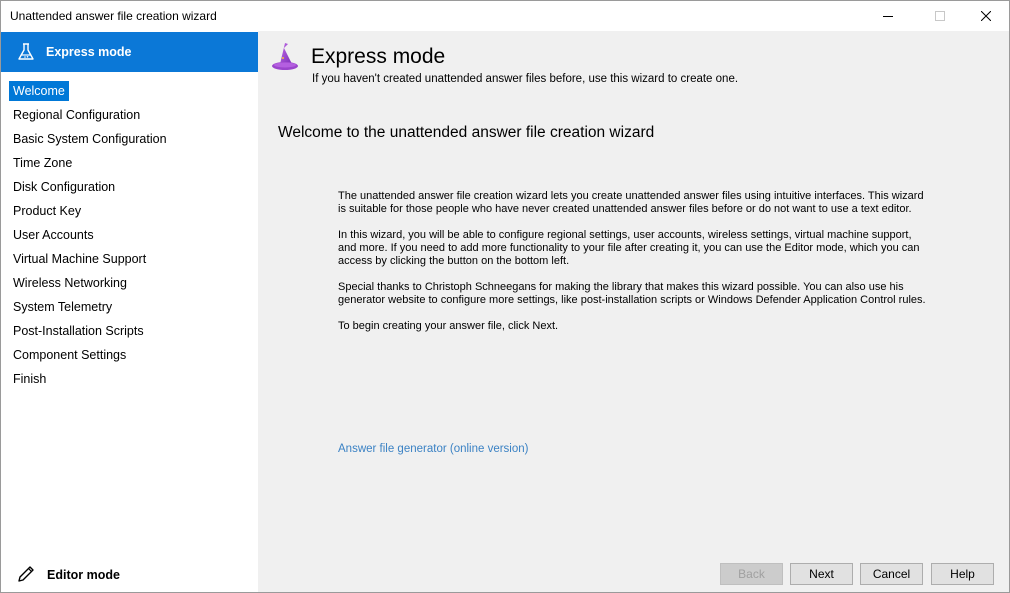 This screenshot has height=593, width=1010. What do you see at coordinates (285, 56) in the screenshot?
I see `wizard-hat-icon` at bounding box center [285, 56].